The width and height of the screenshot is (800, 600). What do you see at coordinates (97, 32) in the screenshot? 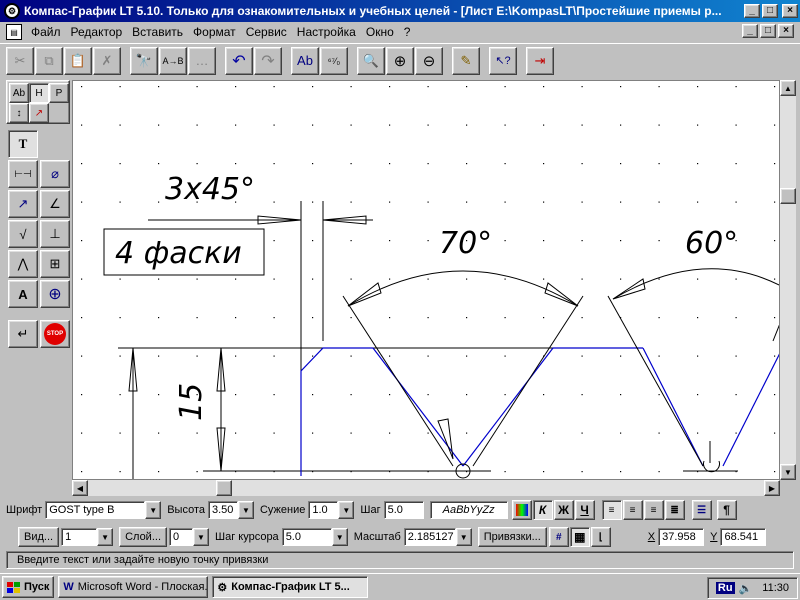
I see `menu-edit: Редактор` at bounding box center [97, 32].